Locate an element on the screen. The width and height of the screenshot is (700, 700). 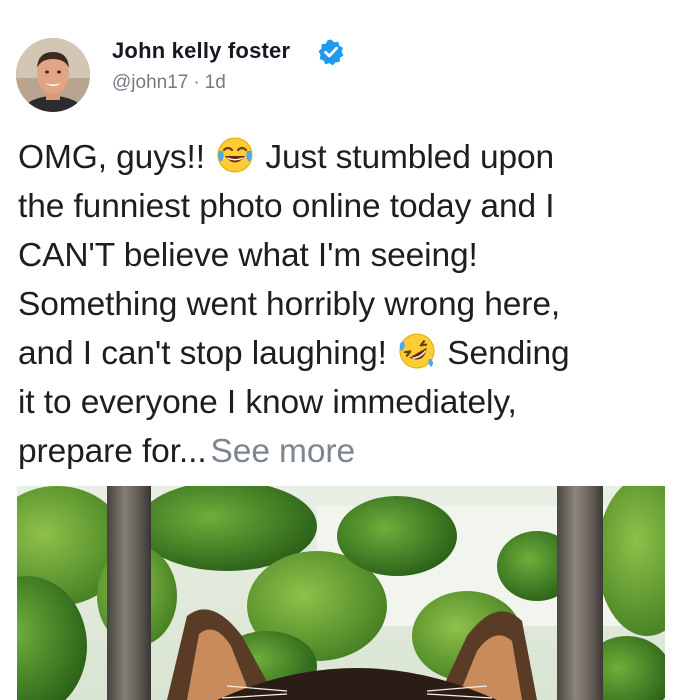
post-text-line: Something went horribly wrong here, is located at coordinates (289, 304).